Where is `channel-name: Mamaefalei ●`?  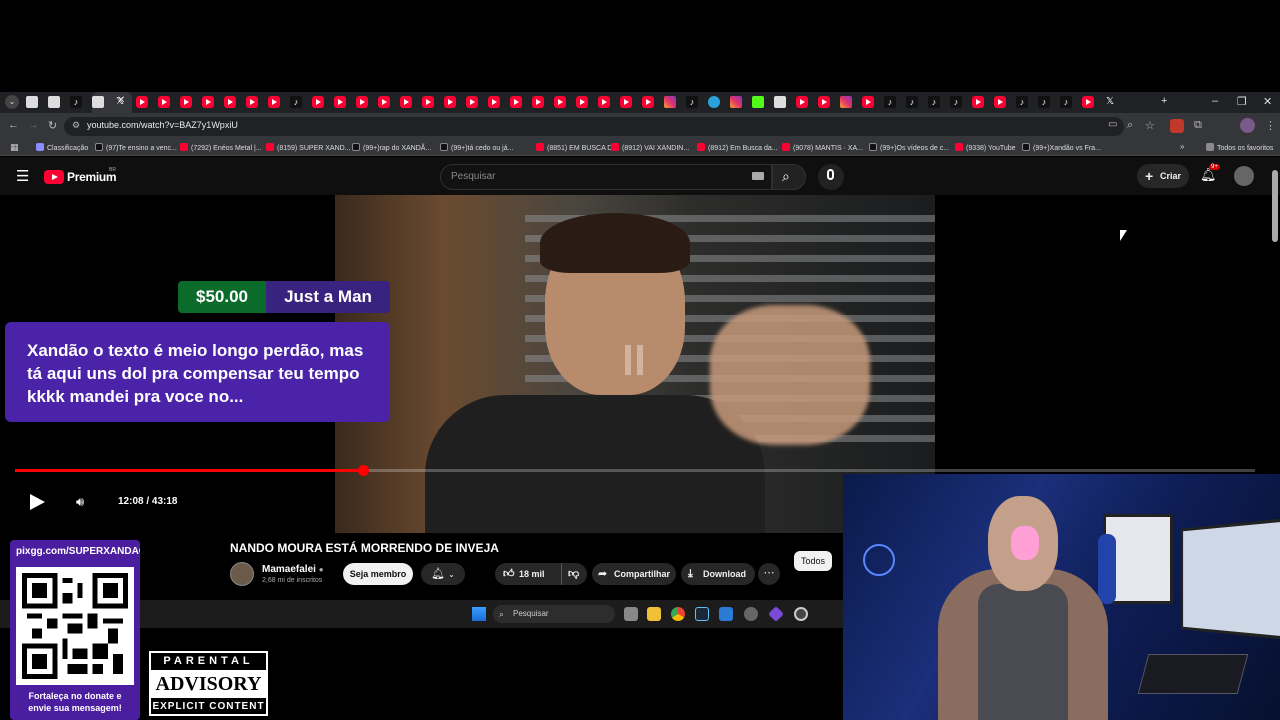
channel-name: Mamaefalei ● is located at coordinates (293, 569).